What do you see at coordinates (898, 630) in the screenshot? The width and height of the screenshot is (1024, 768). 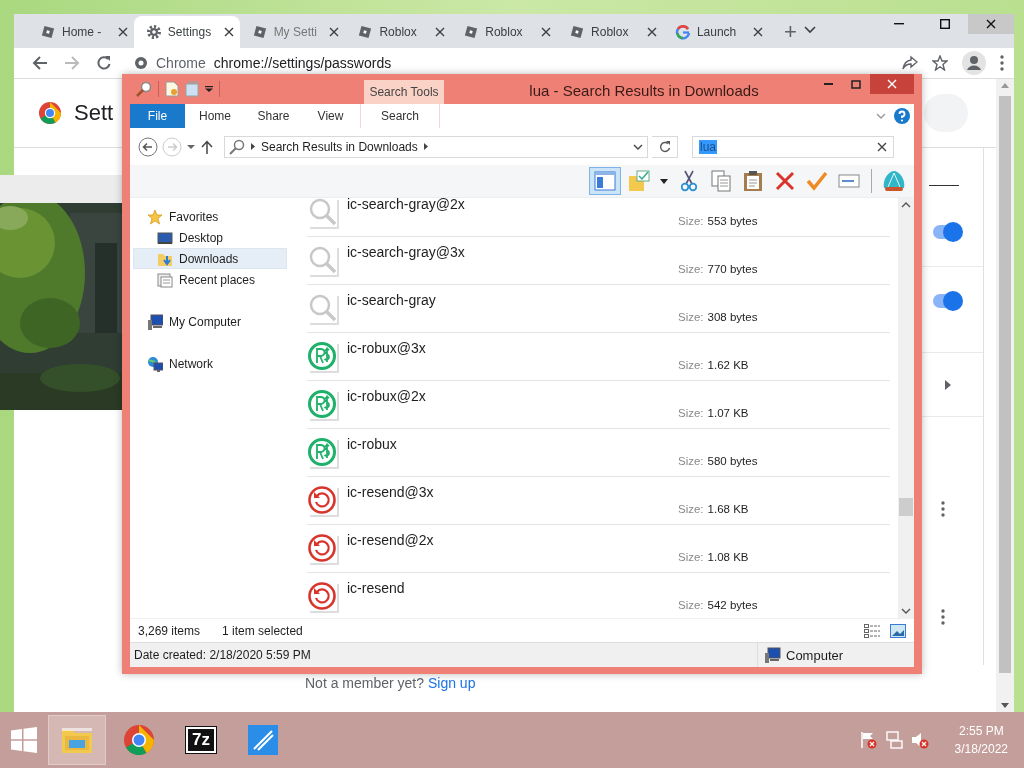 I see `large-icons-view-icon` at bounding box center [898, 630].